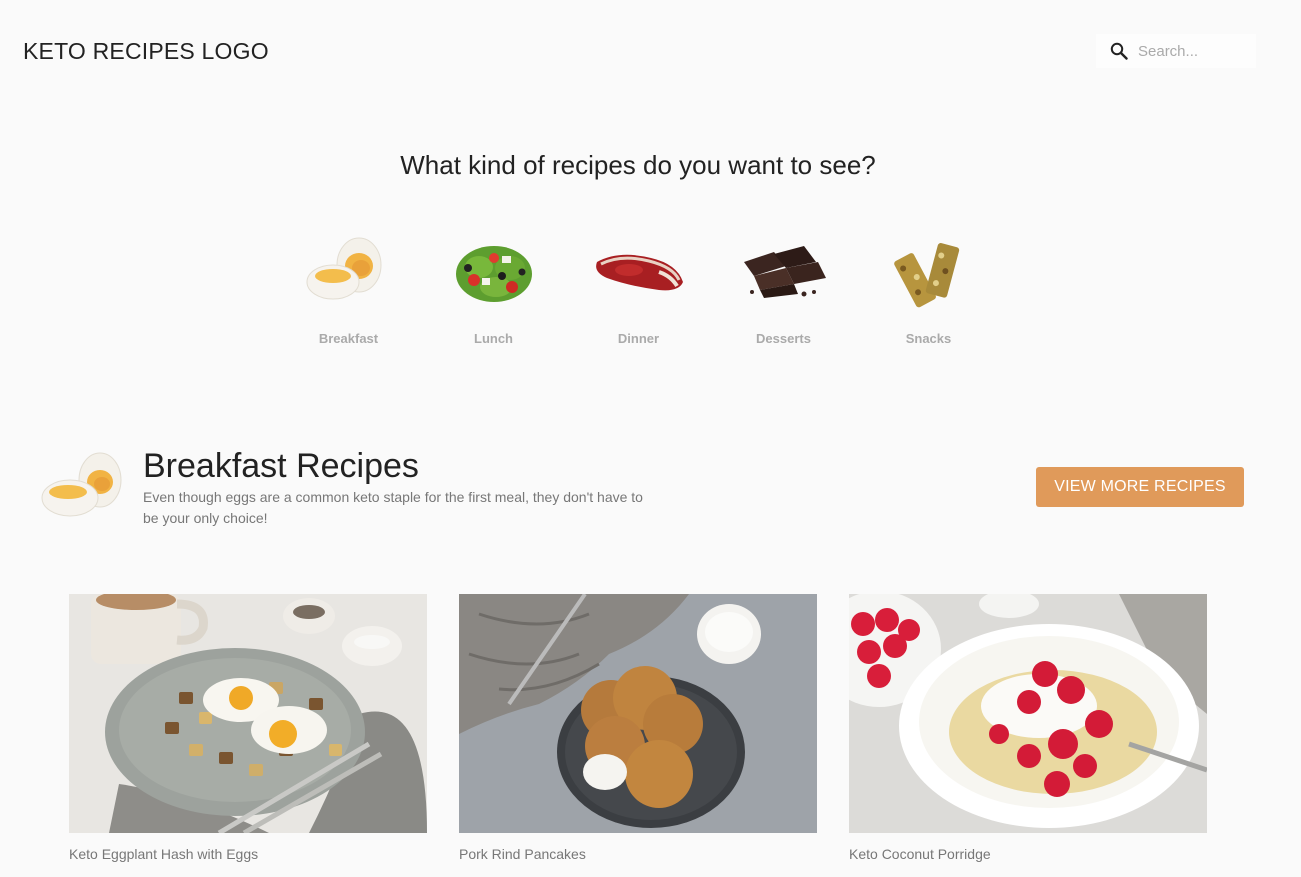 This screenshot has width=1301, height=877. Describe the element at coordinates (1028, 854) in the screenshot. I see `recipe-title: Keto Coconut Porridge` at that location.